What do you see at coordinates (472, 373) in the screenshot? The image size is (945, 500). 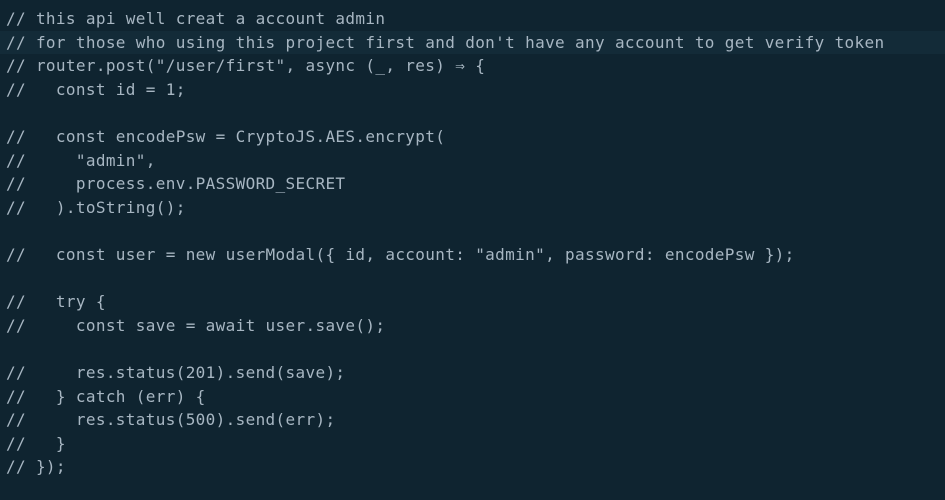 I see `code-line-16: // res.status(201).send(save);` at bounding box center [472, 373].